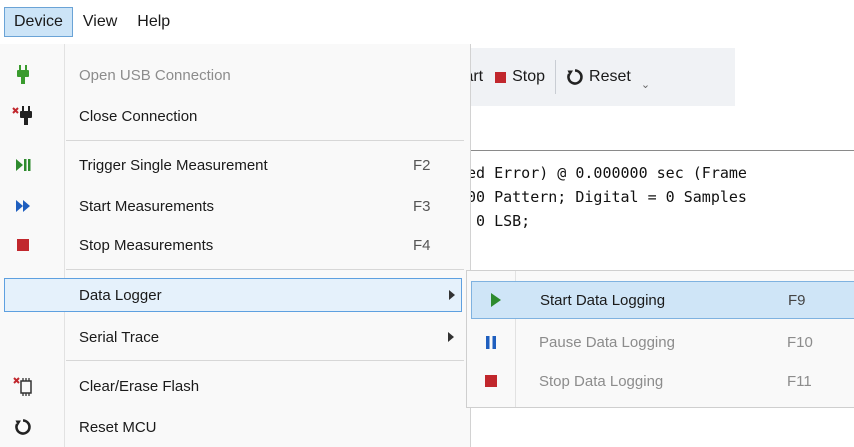 The width and height of the screenshot is (854, 447). I want to click on menu-item-shortcut: F2, so click(422, 165).